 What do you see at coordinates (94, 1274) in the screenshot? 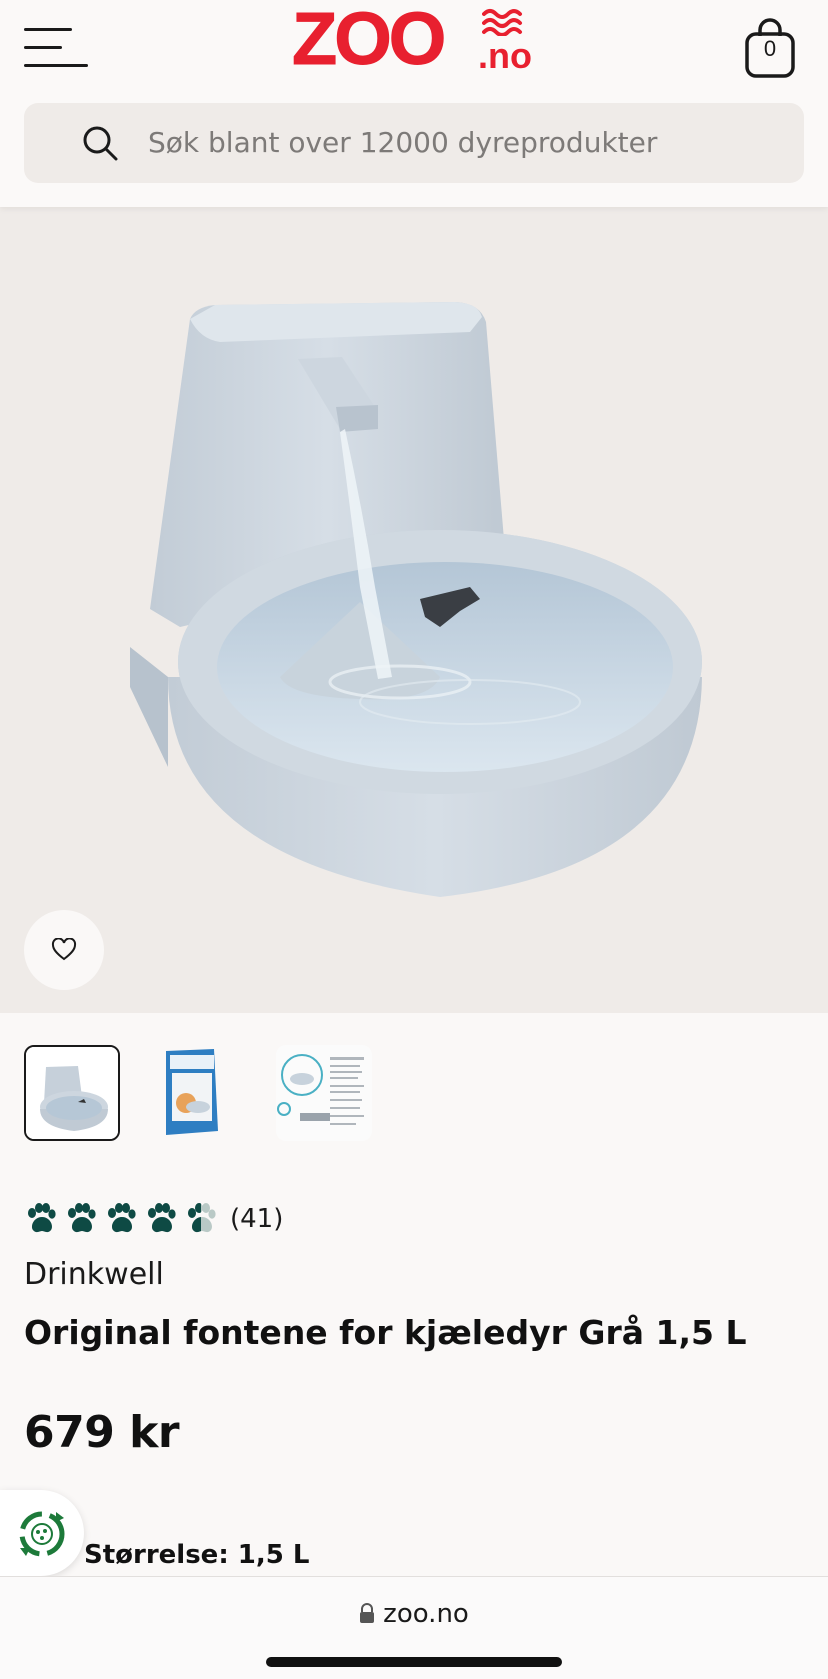
I see `product-brand: Drinkwell` at bounding box center [94, 1274].